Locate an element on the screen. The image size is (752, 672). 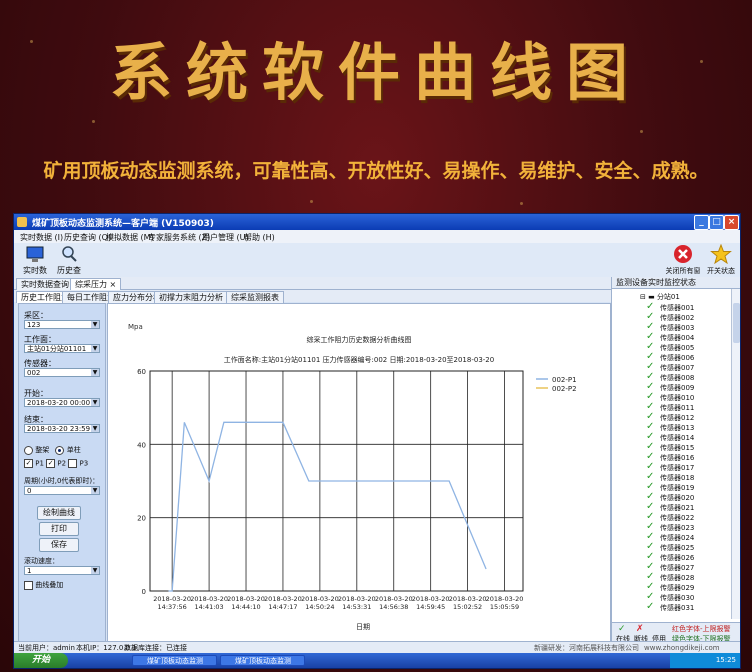
radio-single is located at coordinates (60, 450).